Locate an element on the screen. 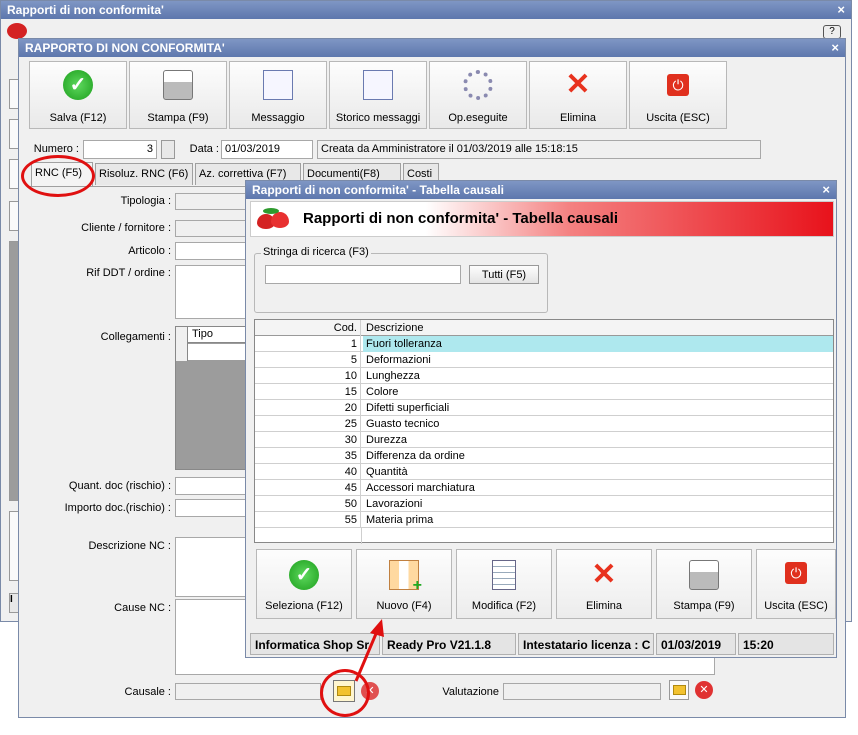 The width and height of the screenshot is (858, 735). data-label: Data : is located at coordinates (204, 149).